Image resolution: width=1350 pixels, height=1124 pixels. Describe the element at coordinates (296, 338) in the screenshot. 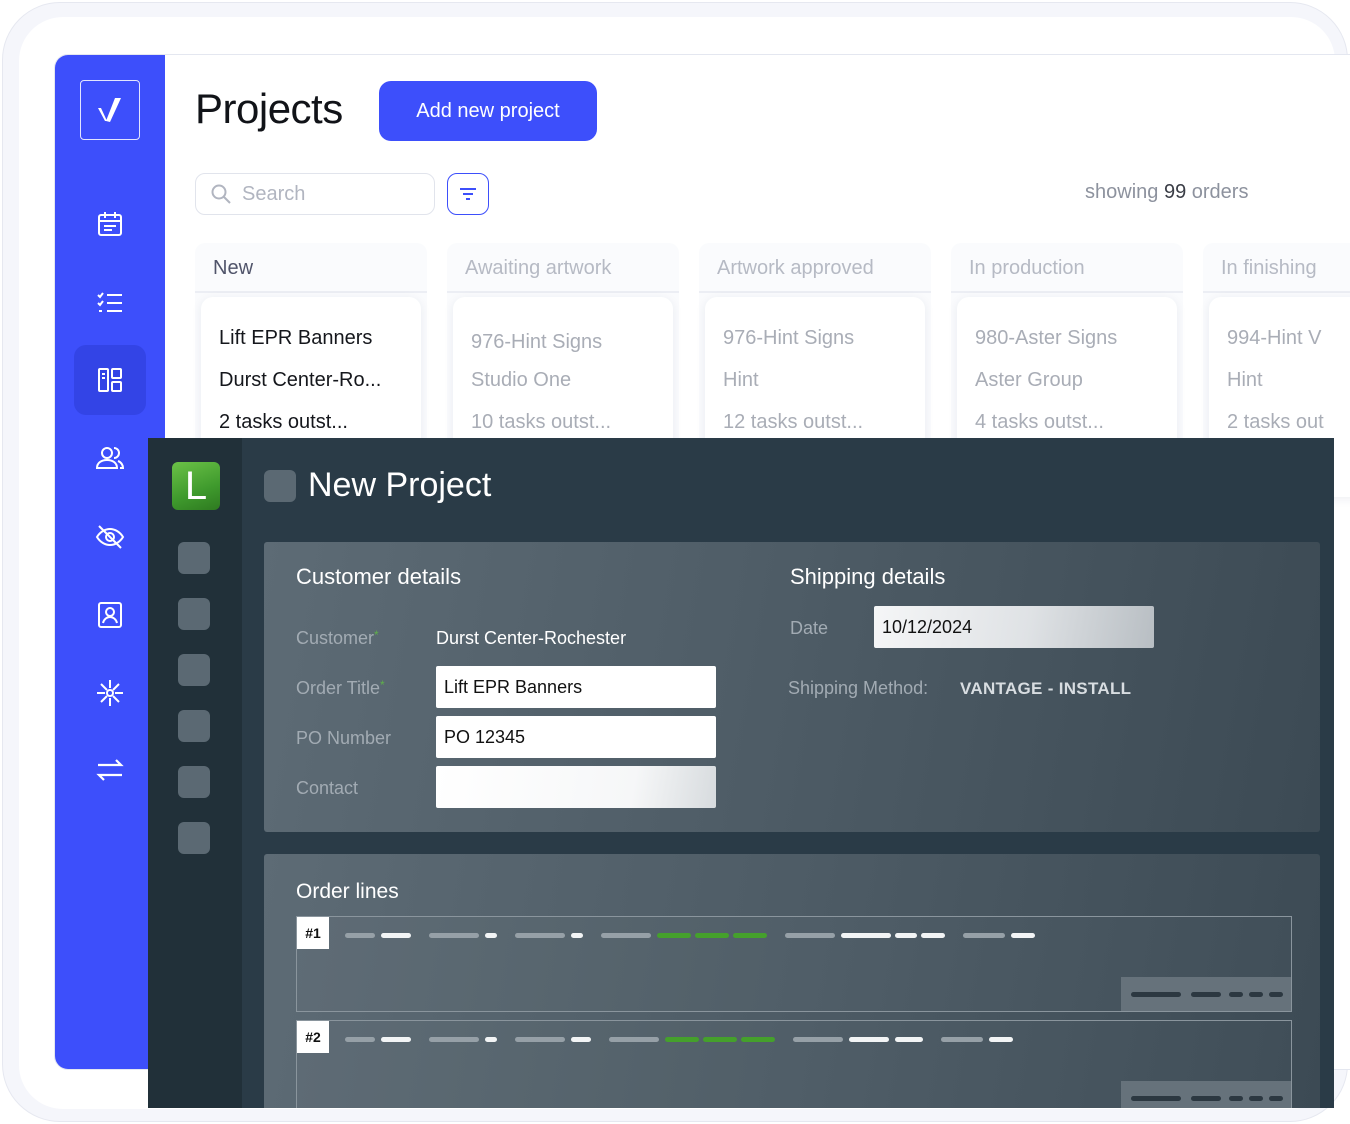

I see `card-title: Lift EPR Banners` at that location.